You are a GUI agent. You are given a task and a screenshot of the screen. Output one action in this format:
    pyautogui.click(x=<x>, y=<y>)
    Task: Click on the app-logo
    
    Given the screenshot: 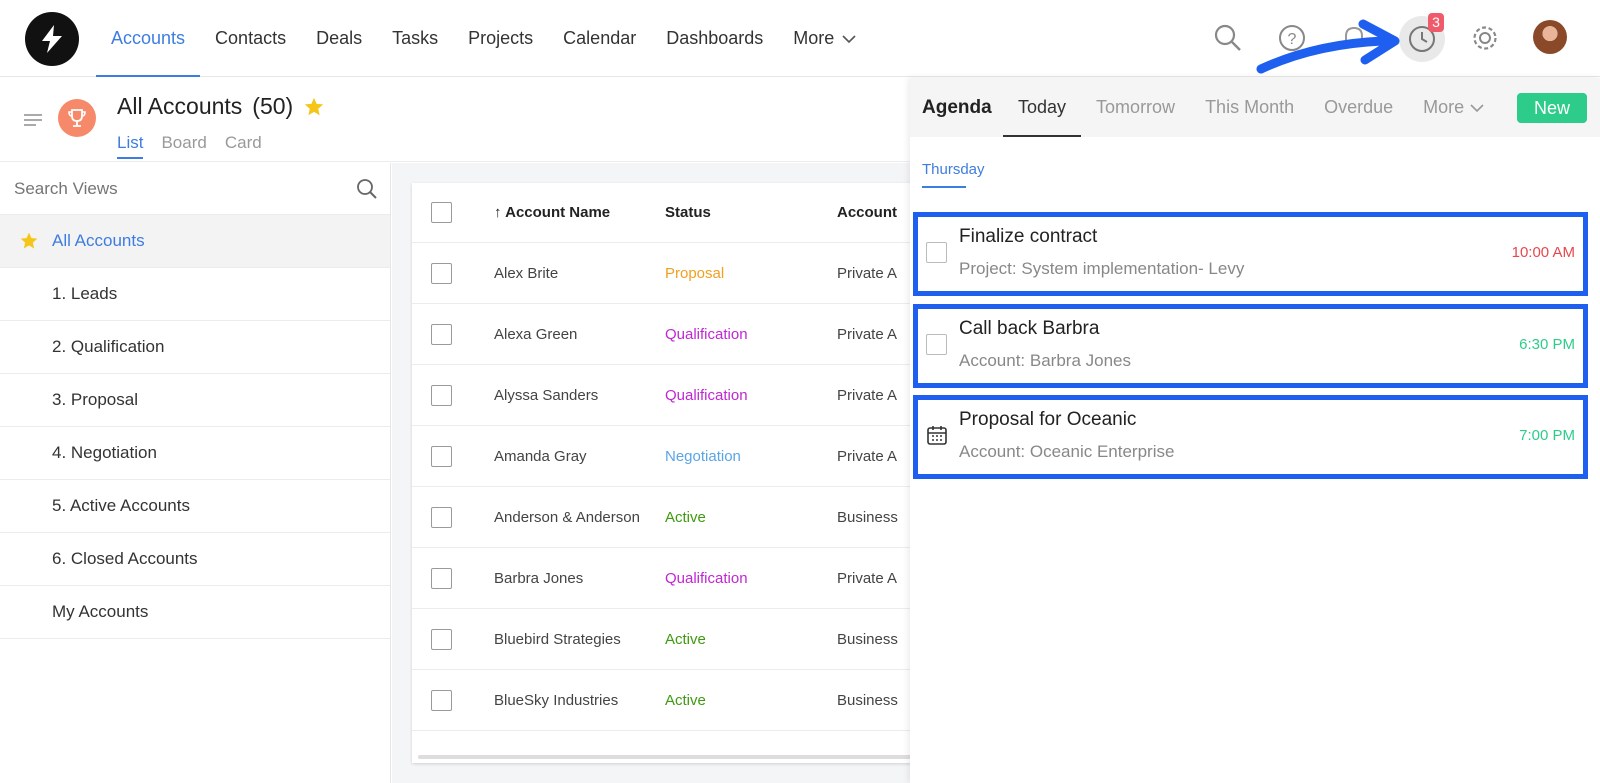 What is the action you would take?
    pyautogui.click(x=52, y=39)
    